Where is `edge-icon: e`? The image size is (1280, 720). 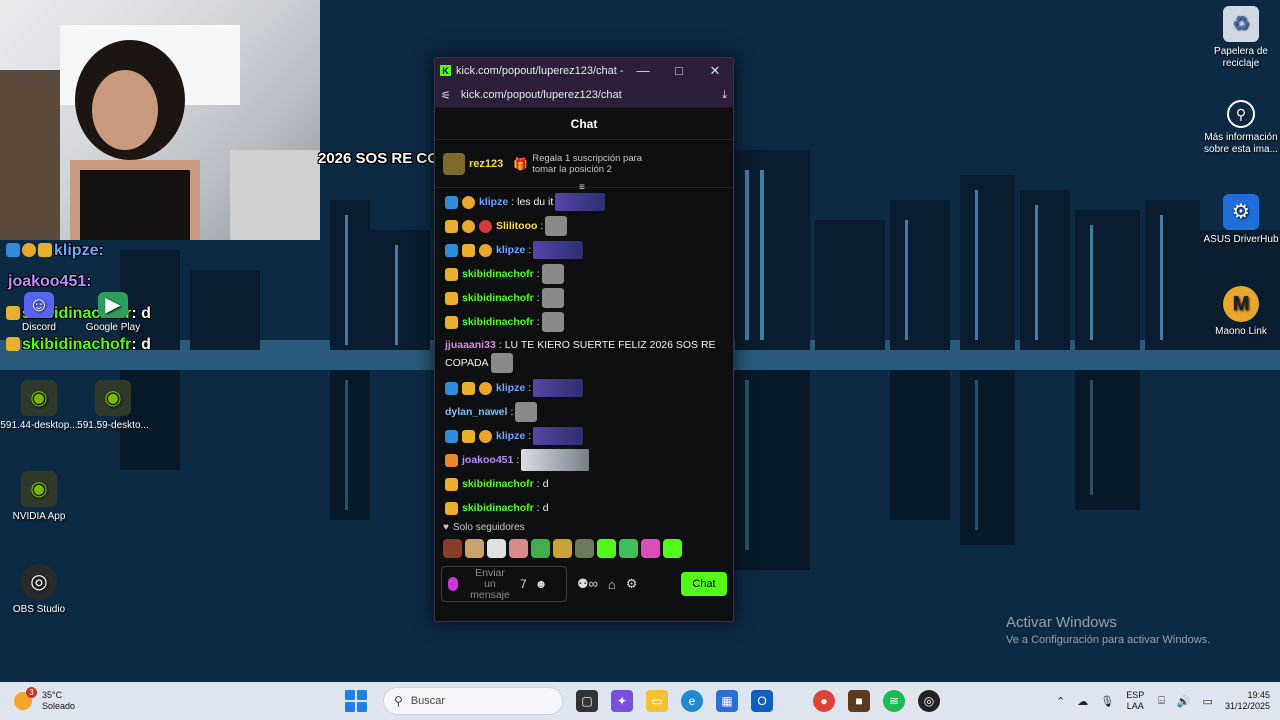 edge-icon: e is located at coordinates (692, 701).